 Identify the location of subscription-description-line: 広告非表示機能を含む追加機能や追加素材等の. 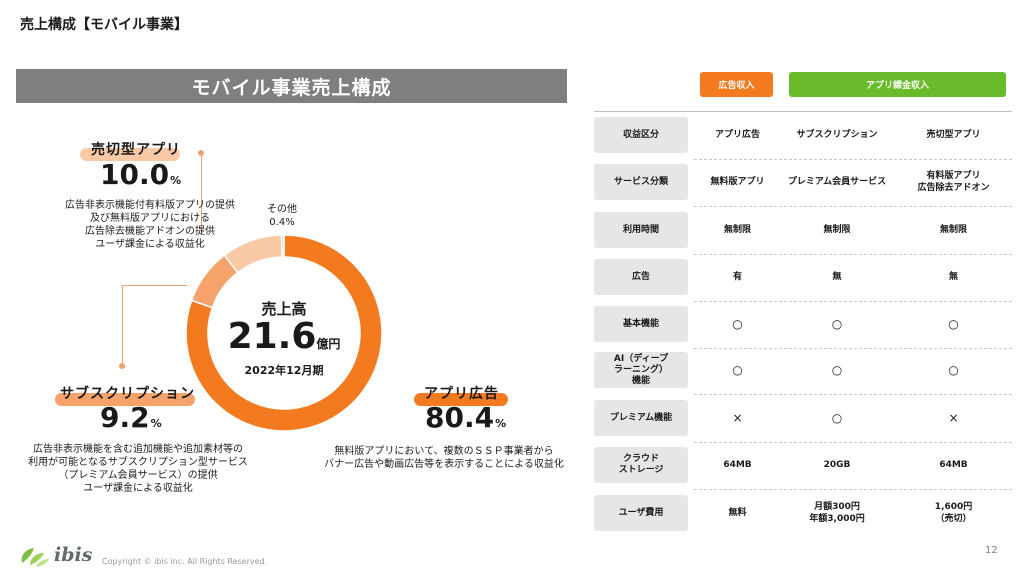
(138, 449).